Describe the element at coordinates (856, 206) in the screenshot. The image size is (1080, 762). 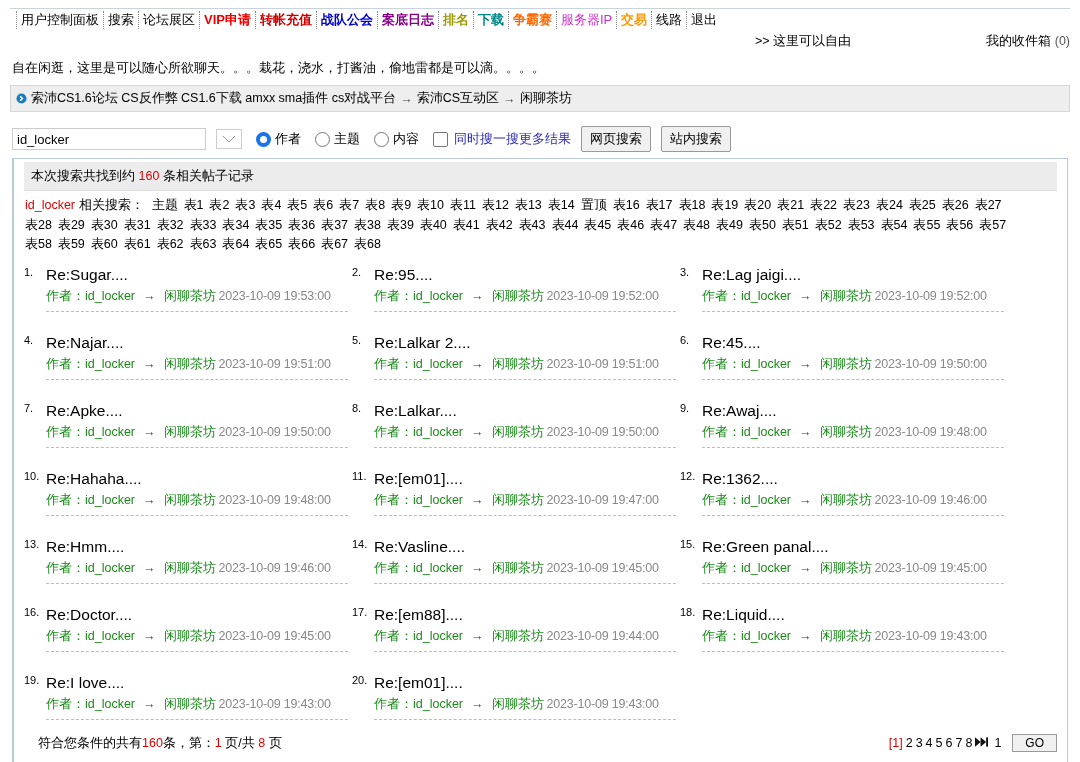
I see `tag-link: 表23` at that location.